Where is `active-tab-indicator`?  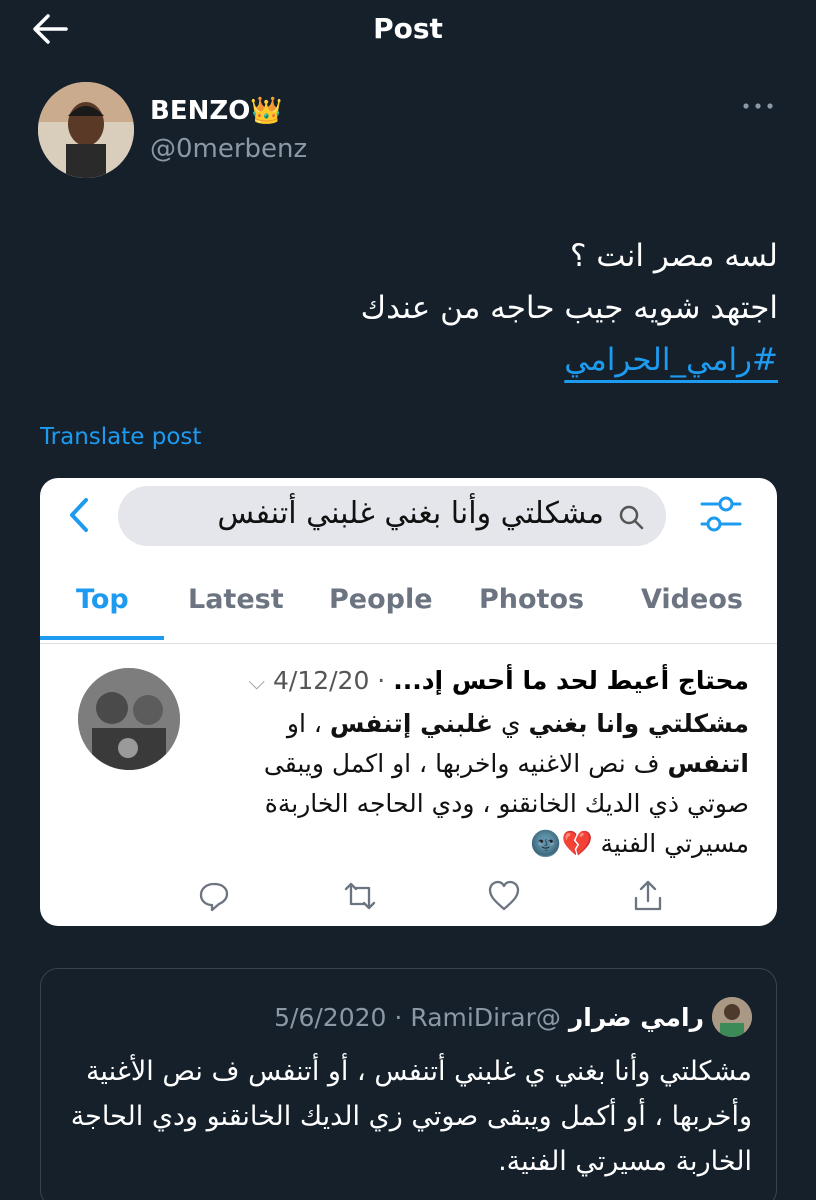
active-tab-indicator is located at coordinates (102, 638).